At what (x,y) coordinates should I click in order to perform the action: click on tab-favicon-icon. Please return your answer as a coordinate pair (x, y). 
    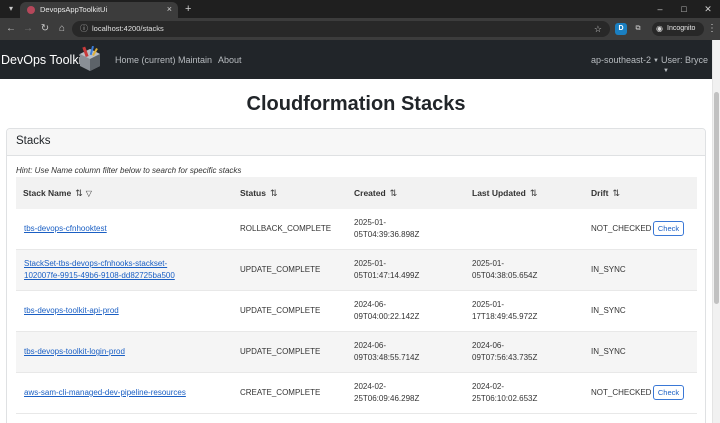
    Looking at the image, I should click on (31, 10).